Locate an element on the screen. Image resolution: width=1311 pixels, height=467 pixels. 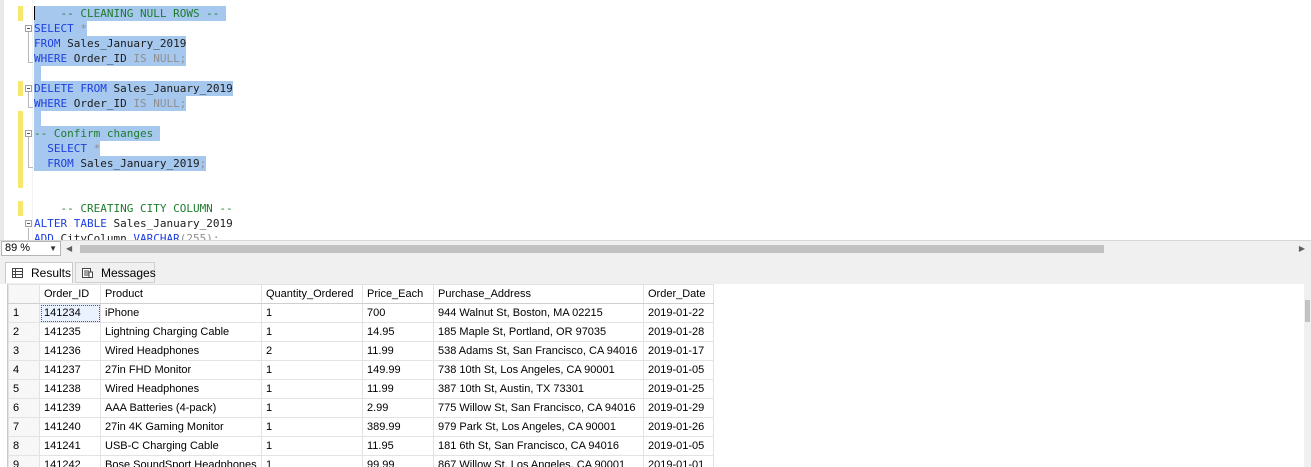
table-cell: 141234 is located at coordinates (70, 313).